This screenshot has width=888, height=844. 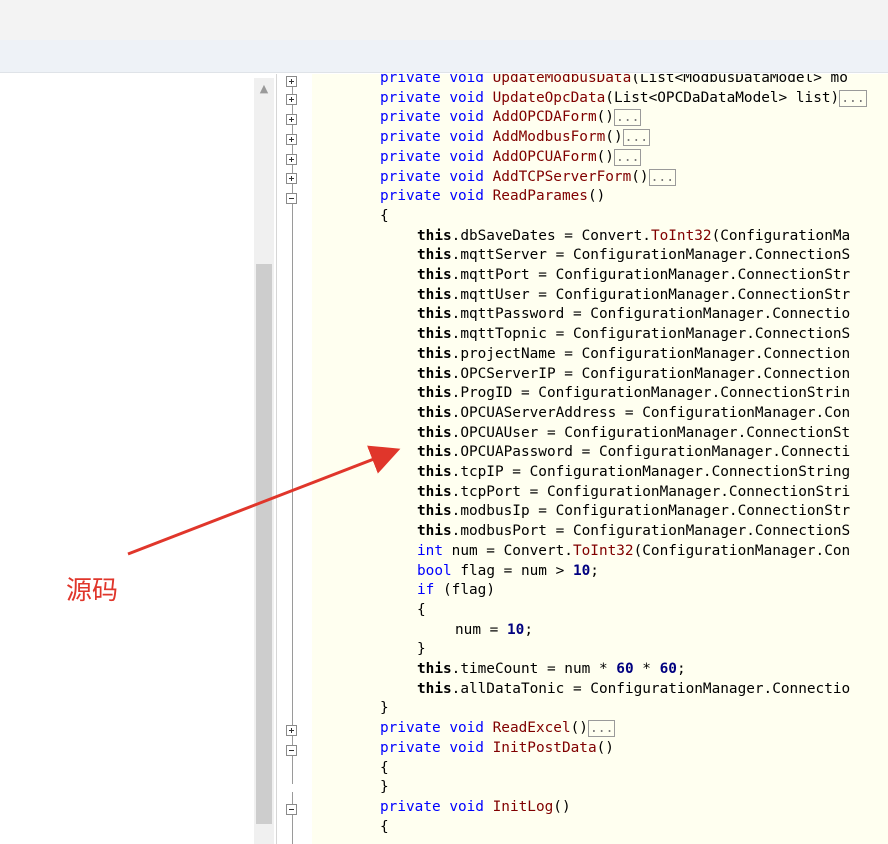 I want to click on annotation-label: 源码, so click(x=92, y=591).